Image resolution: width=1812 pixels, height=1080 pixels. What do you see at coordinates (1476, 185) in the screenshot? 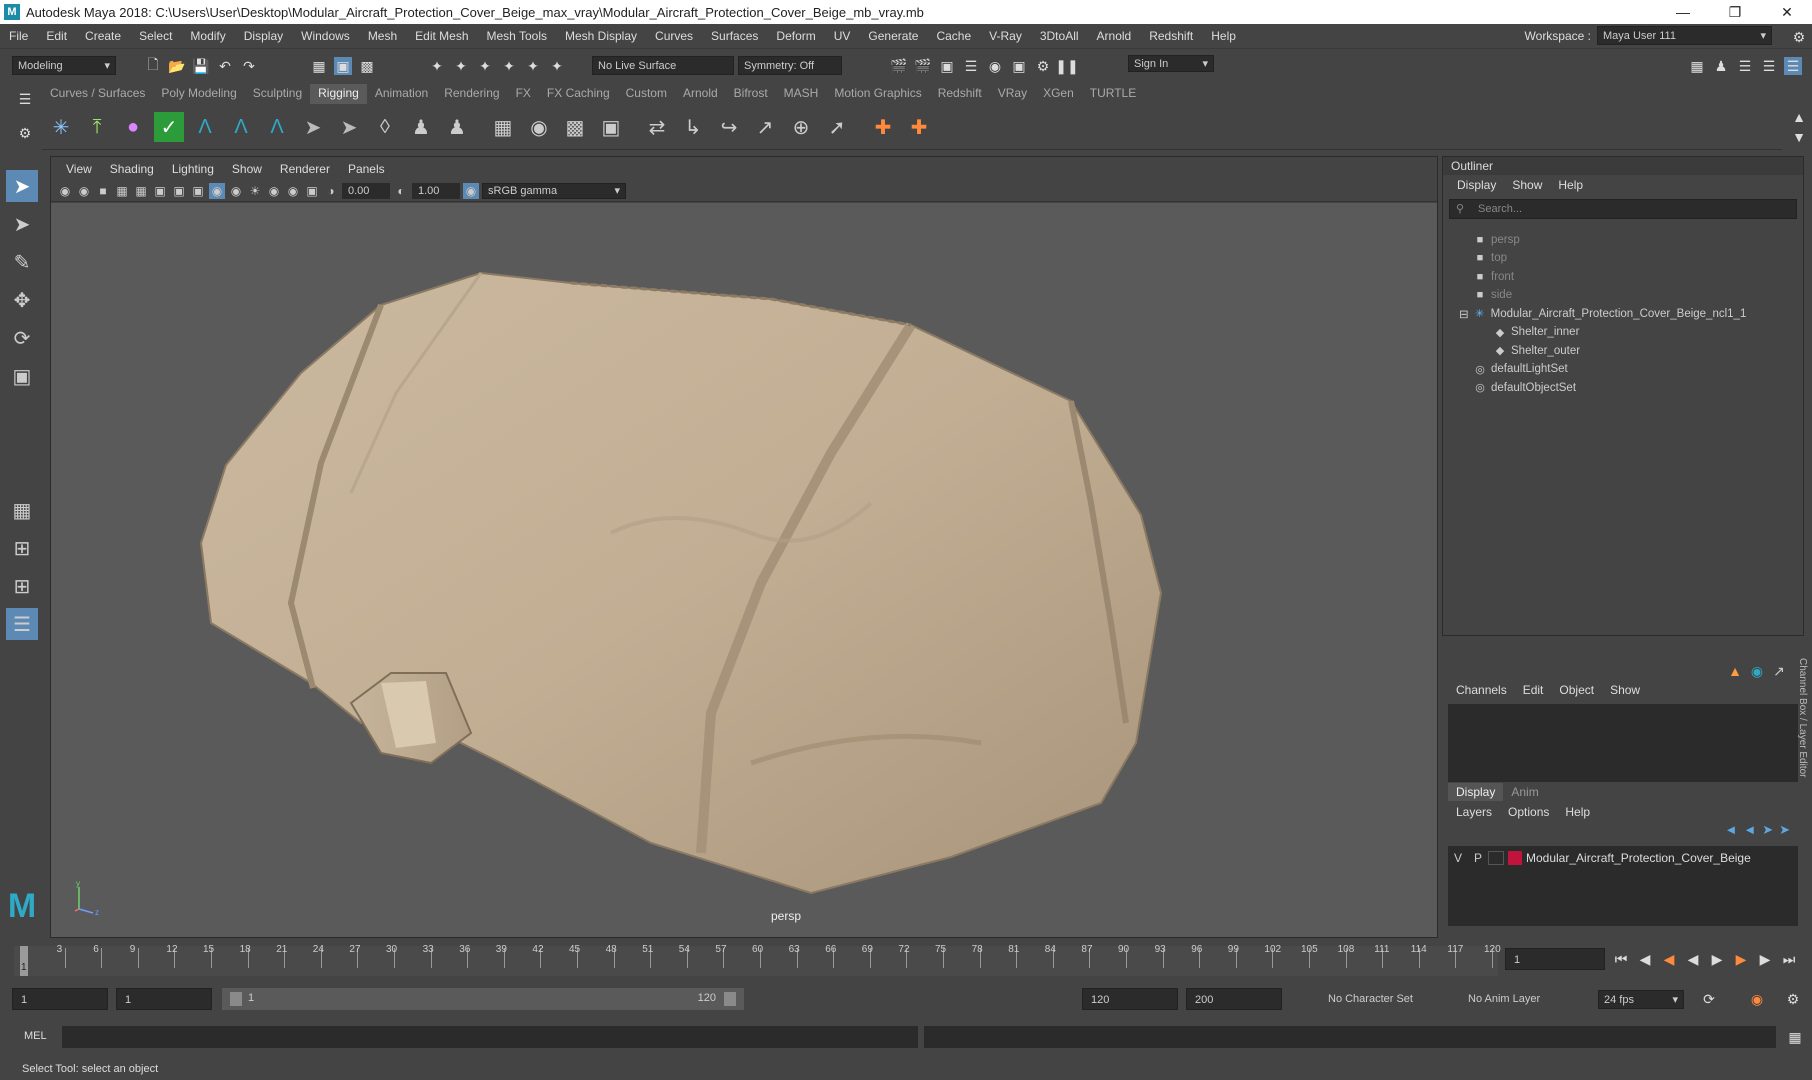
I see `outliner-menu-display: Display` at bounding box center [1476, 185].